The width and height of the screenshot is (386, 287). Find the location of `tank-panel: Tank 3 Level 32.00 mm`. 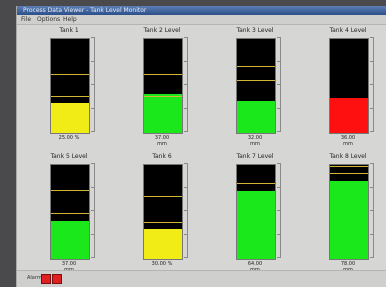

tank-panel: Tank 3 Level 32.00 mm is located at coordinates (255, 88).